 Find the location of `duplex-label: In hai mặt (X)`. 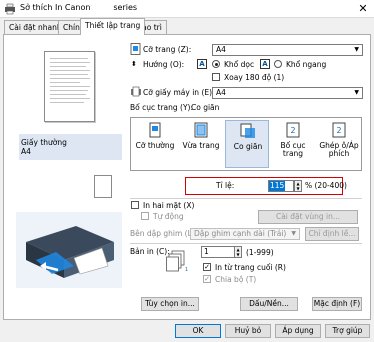

duplex-label: In hai mặt (X) is located at coordinates (169, 205).